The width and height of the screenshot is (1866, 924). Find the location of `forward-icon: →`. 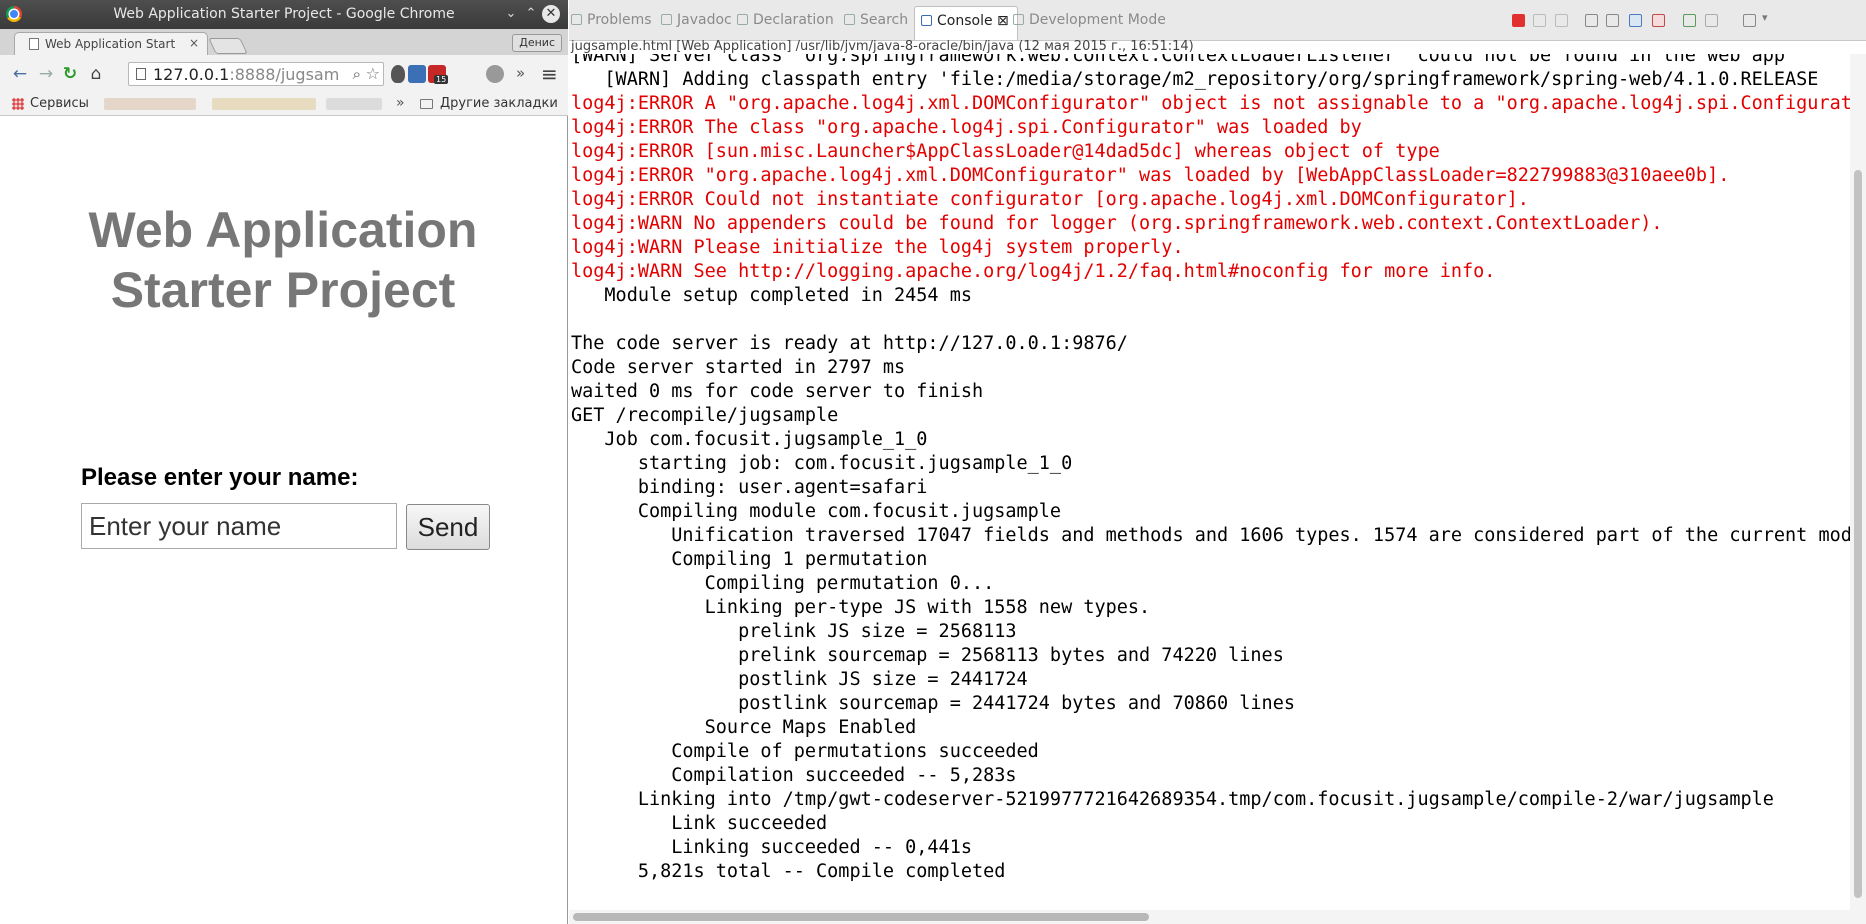

forward-icon: → is located at coordinates (46, 74).